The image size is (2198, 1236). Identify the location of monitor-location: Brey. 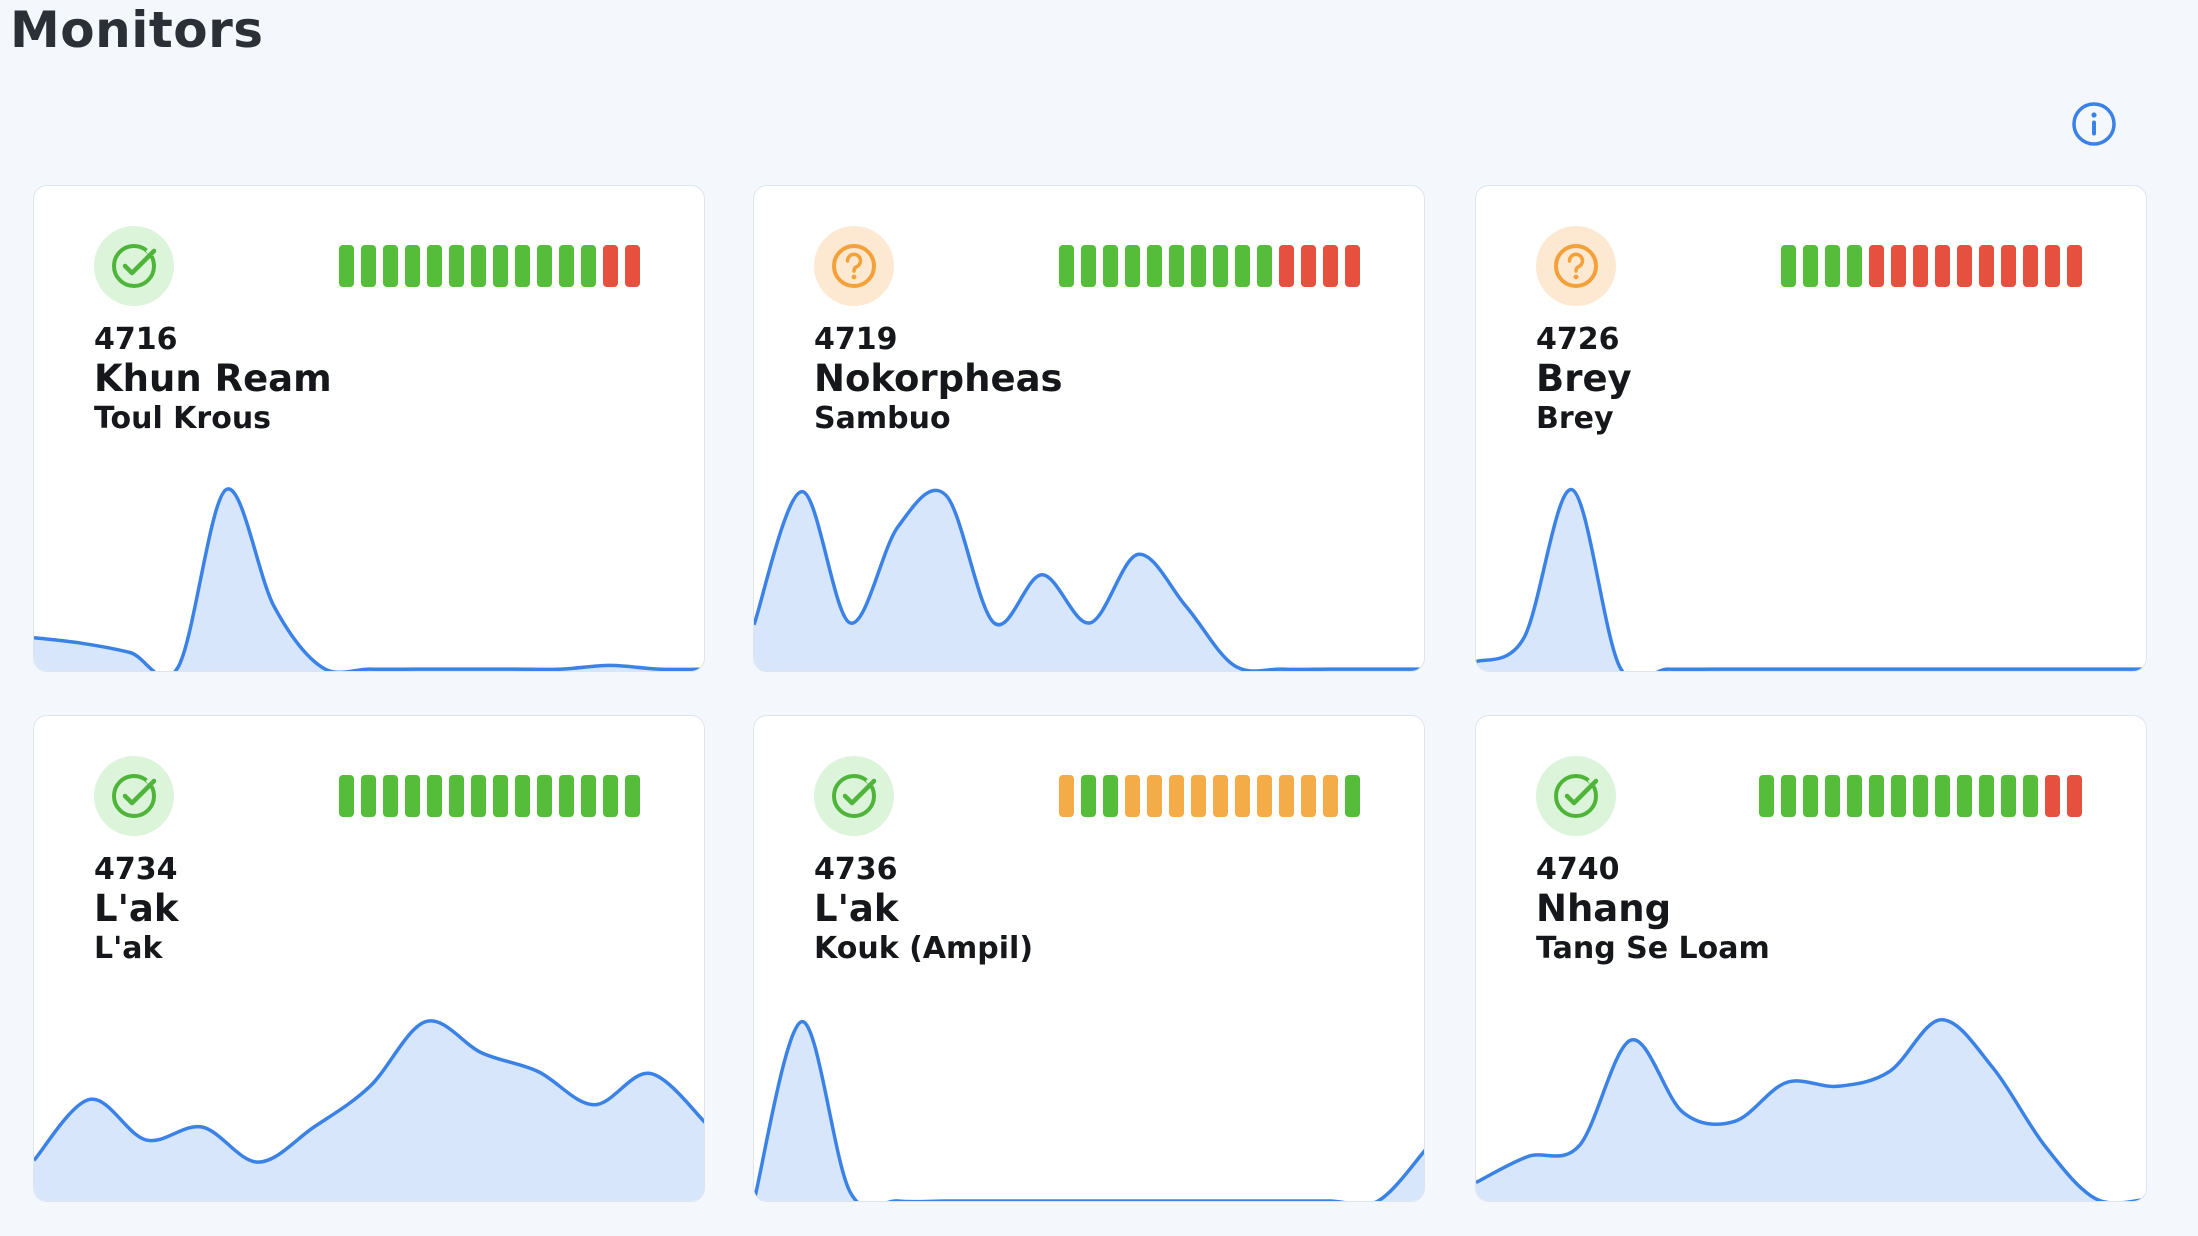
(1575, 418).